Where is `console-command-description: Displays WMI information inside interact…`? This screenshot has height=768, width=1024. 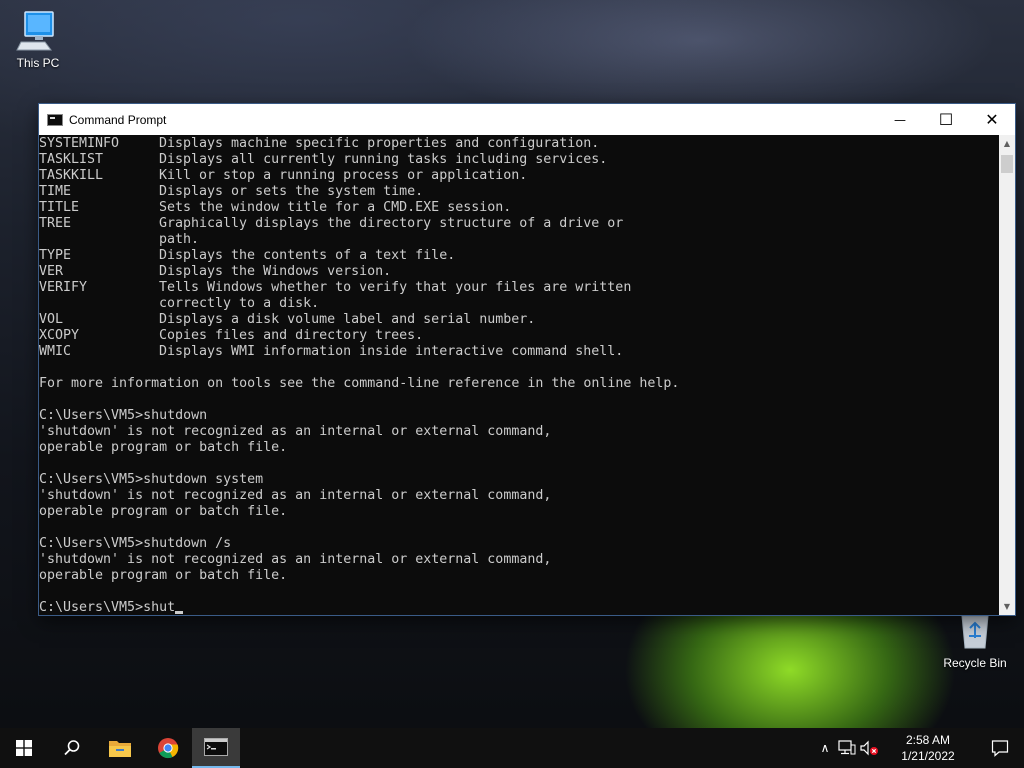 console-command-description: Displays WMI information inside interact… is located at coordinates (391, 351).